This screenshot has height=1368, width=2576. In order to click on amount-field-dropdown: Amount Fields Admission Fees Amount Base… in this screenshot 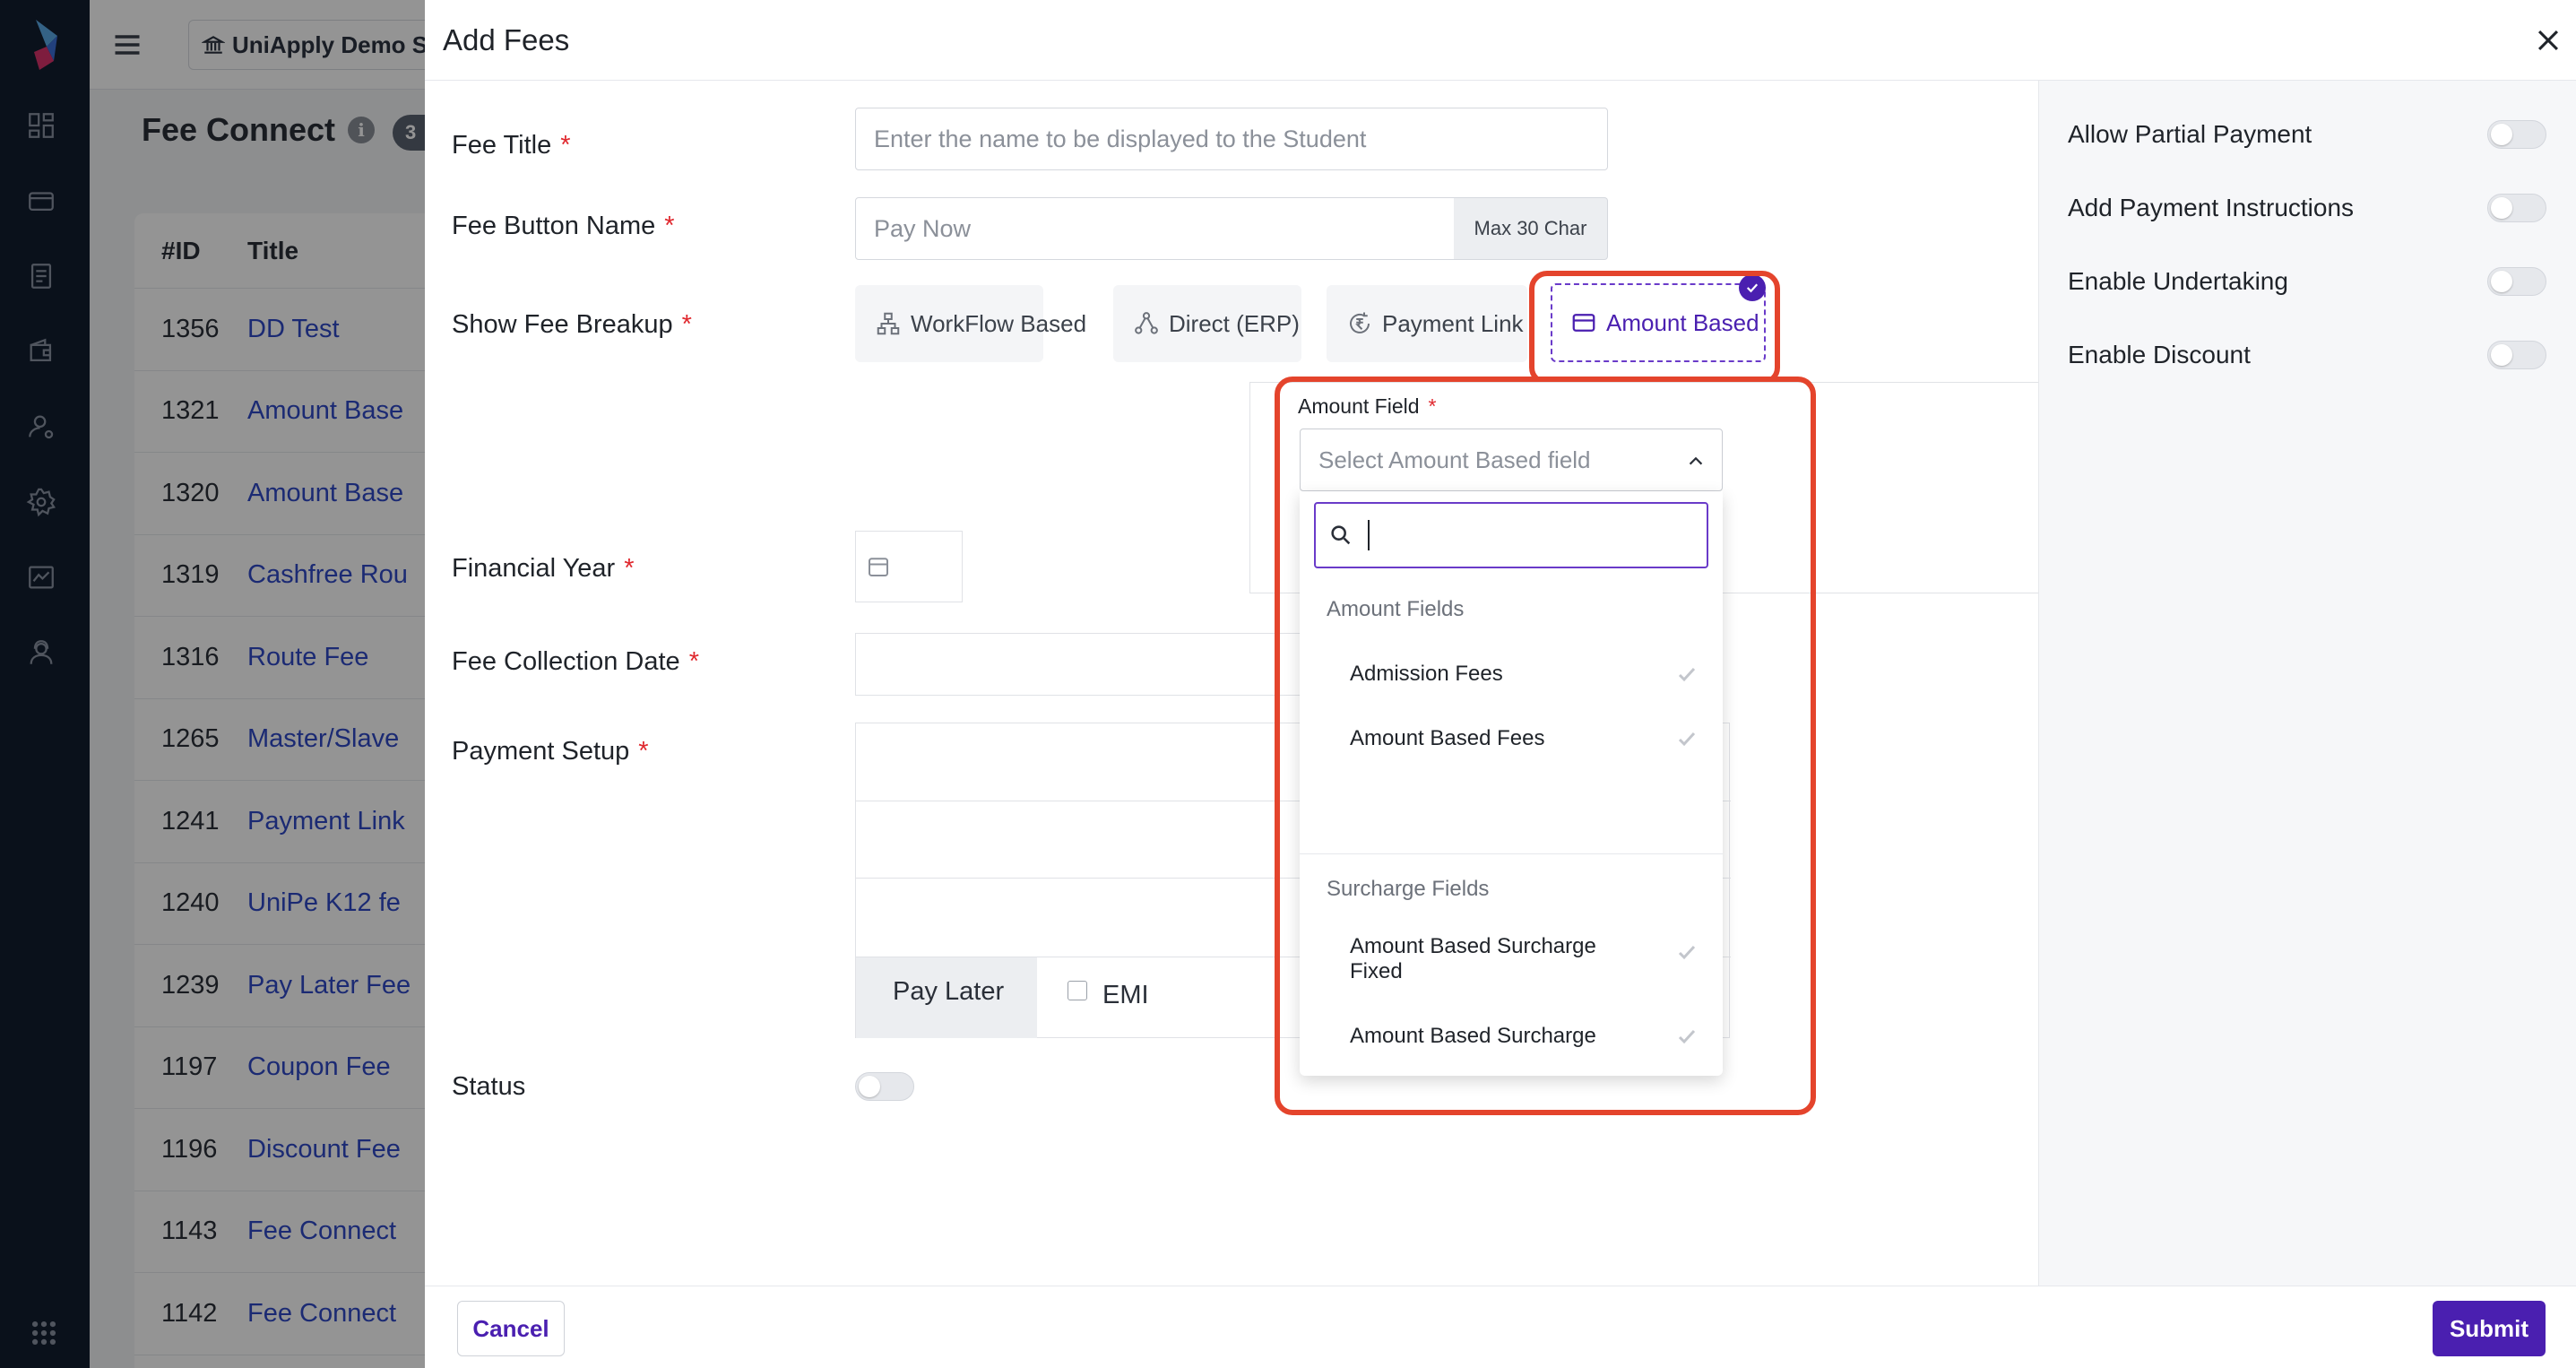, I will do `click(1511, 783)`.